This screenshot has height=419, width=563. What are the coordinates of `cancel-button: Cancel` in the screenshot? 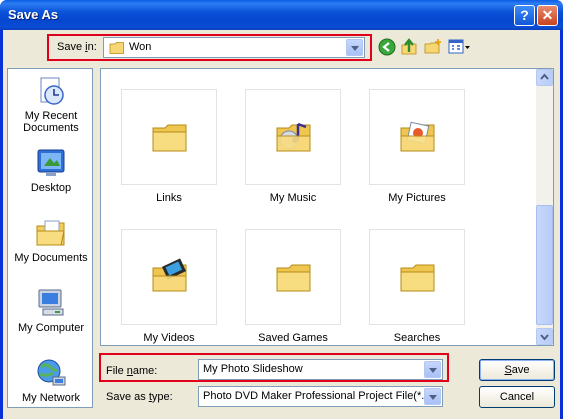 It's located at (517, 397).